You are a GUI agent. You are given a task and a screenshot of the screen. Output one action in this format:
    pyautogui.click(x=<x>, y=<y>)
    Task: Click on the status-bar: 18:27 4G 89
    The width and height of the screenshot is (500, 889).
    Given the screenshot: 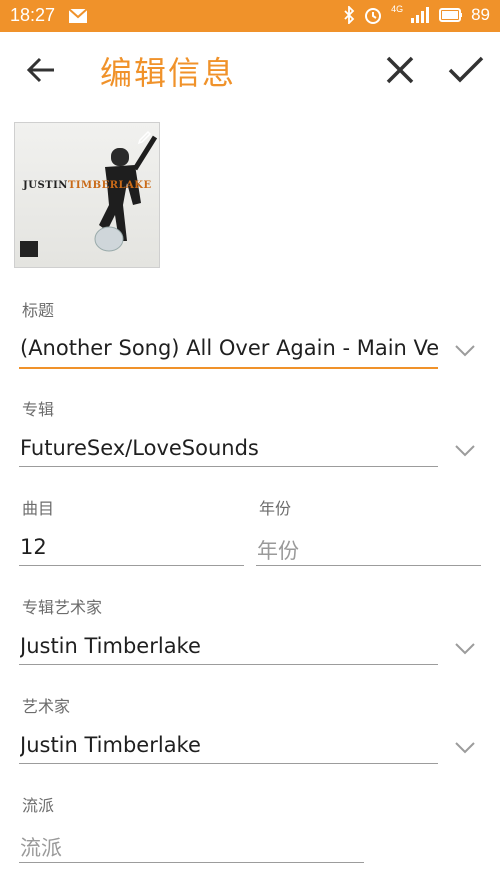 What is the action you would take?
    pyautogui.click(x=250, y=16)
    